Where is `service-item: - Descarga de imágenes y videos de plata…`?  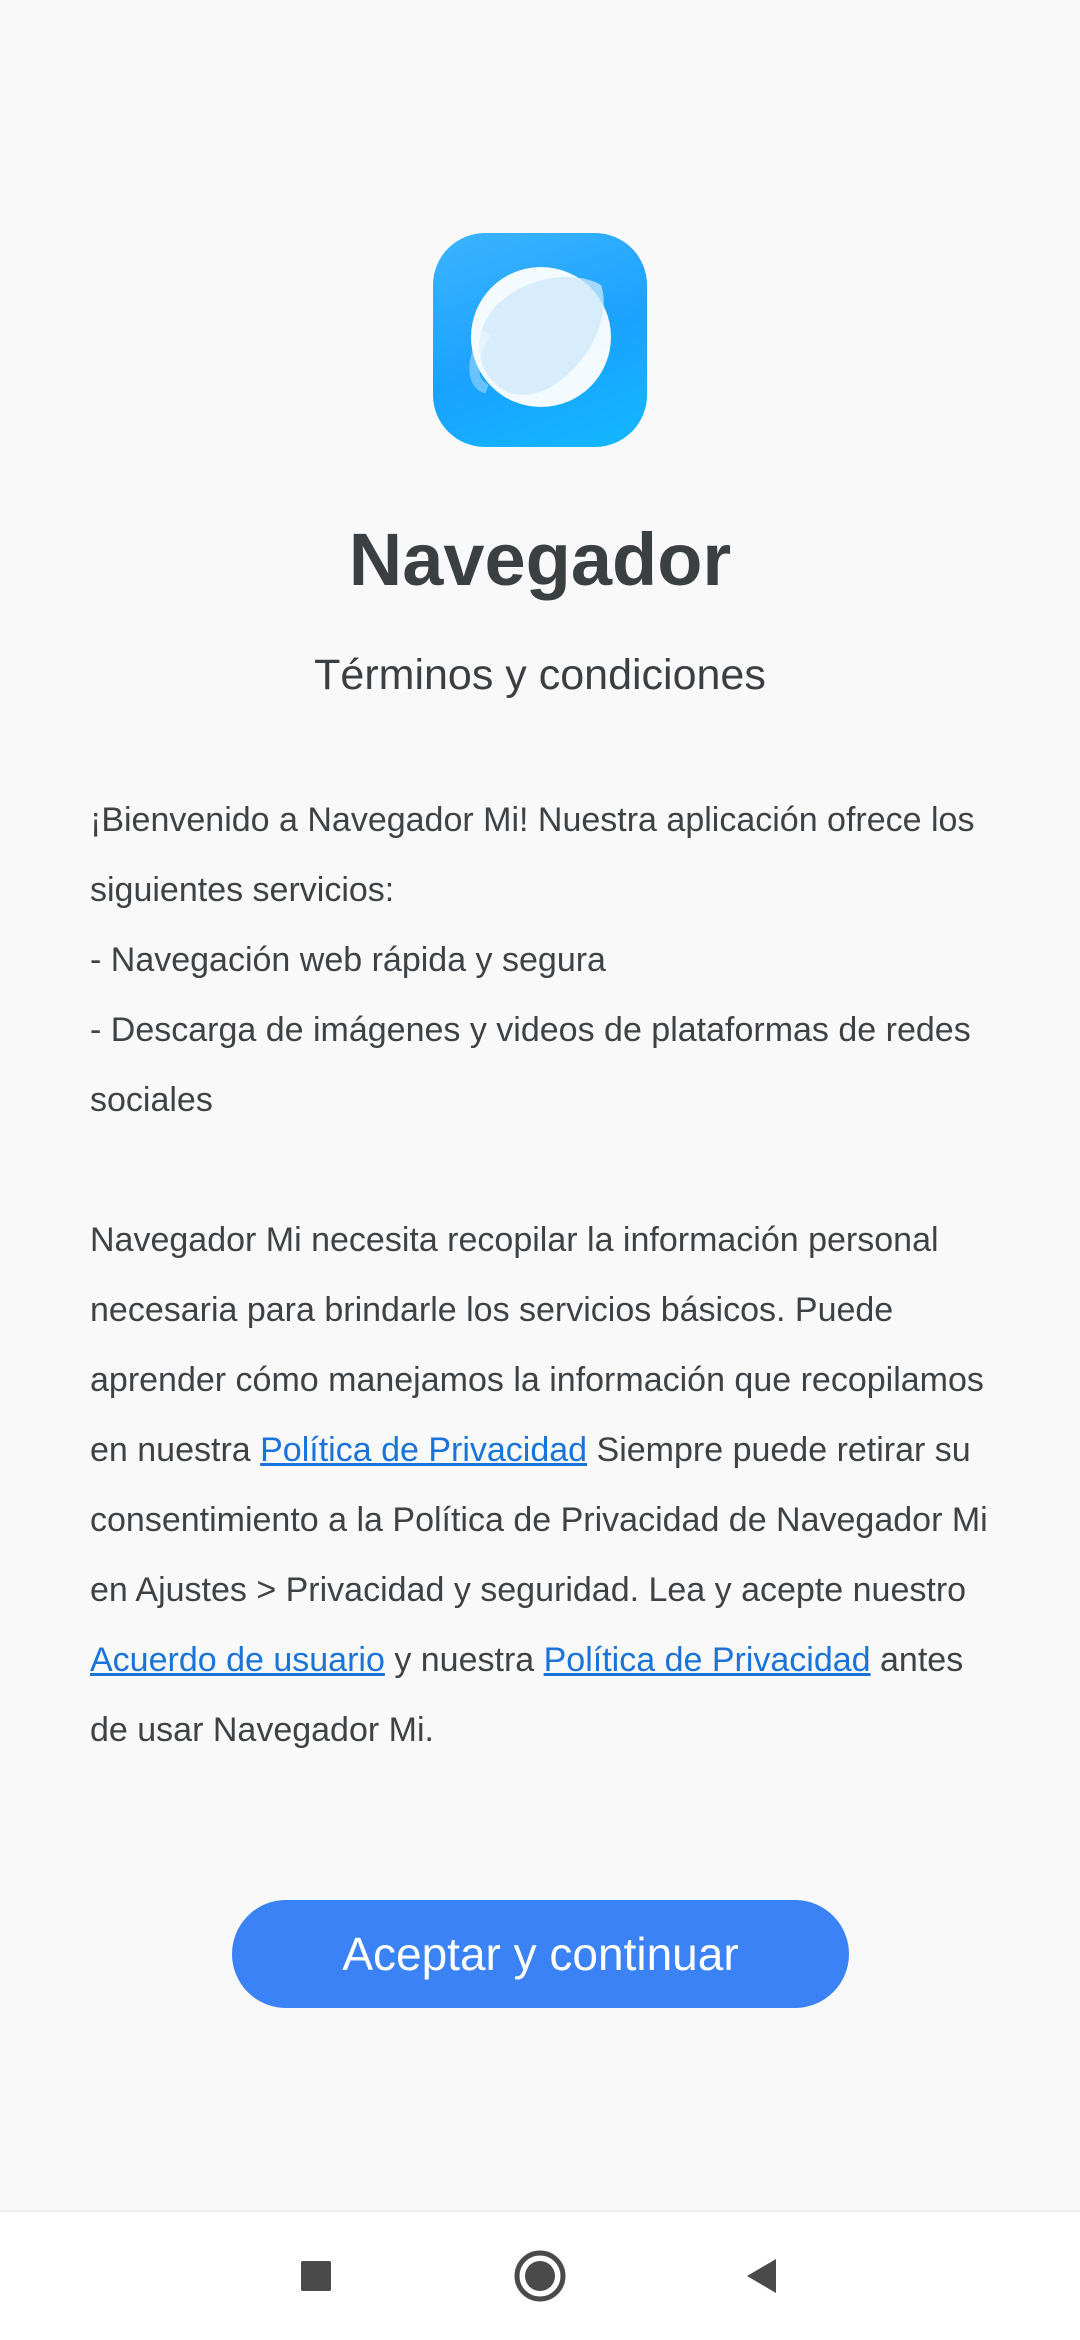 service-item: - Descarga de imágenes y videos de plata… is located at coordinates (530, 1065).